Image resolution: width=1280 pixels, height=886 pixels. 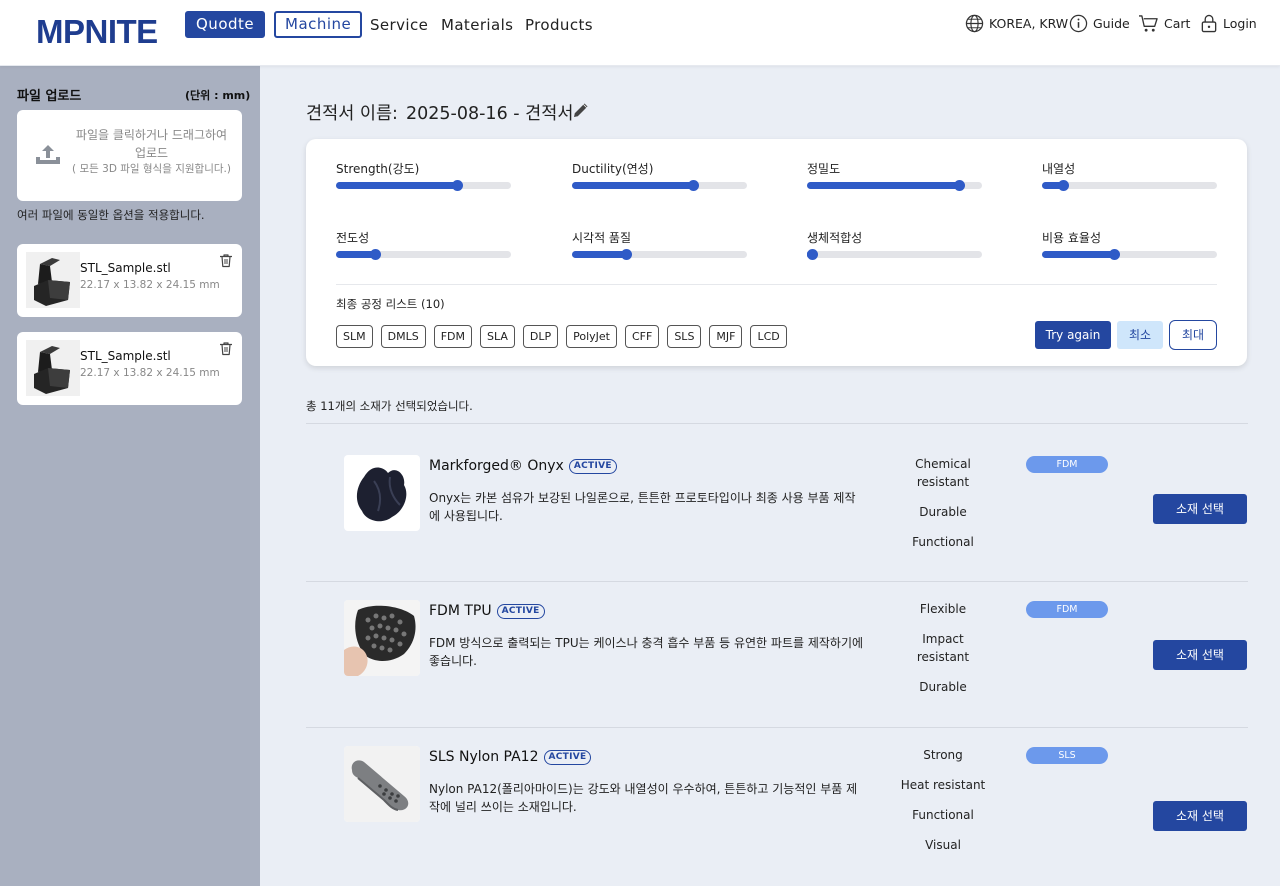 I want to click on process-chip: LCD, so click(x=768, y=336).